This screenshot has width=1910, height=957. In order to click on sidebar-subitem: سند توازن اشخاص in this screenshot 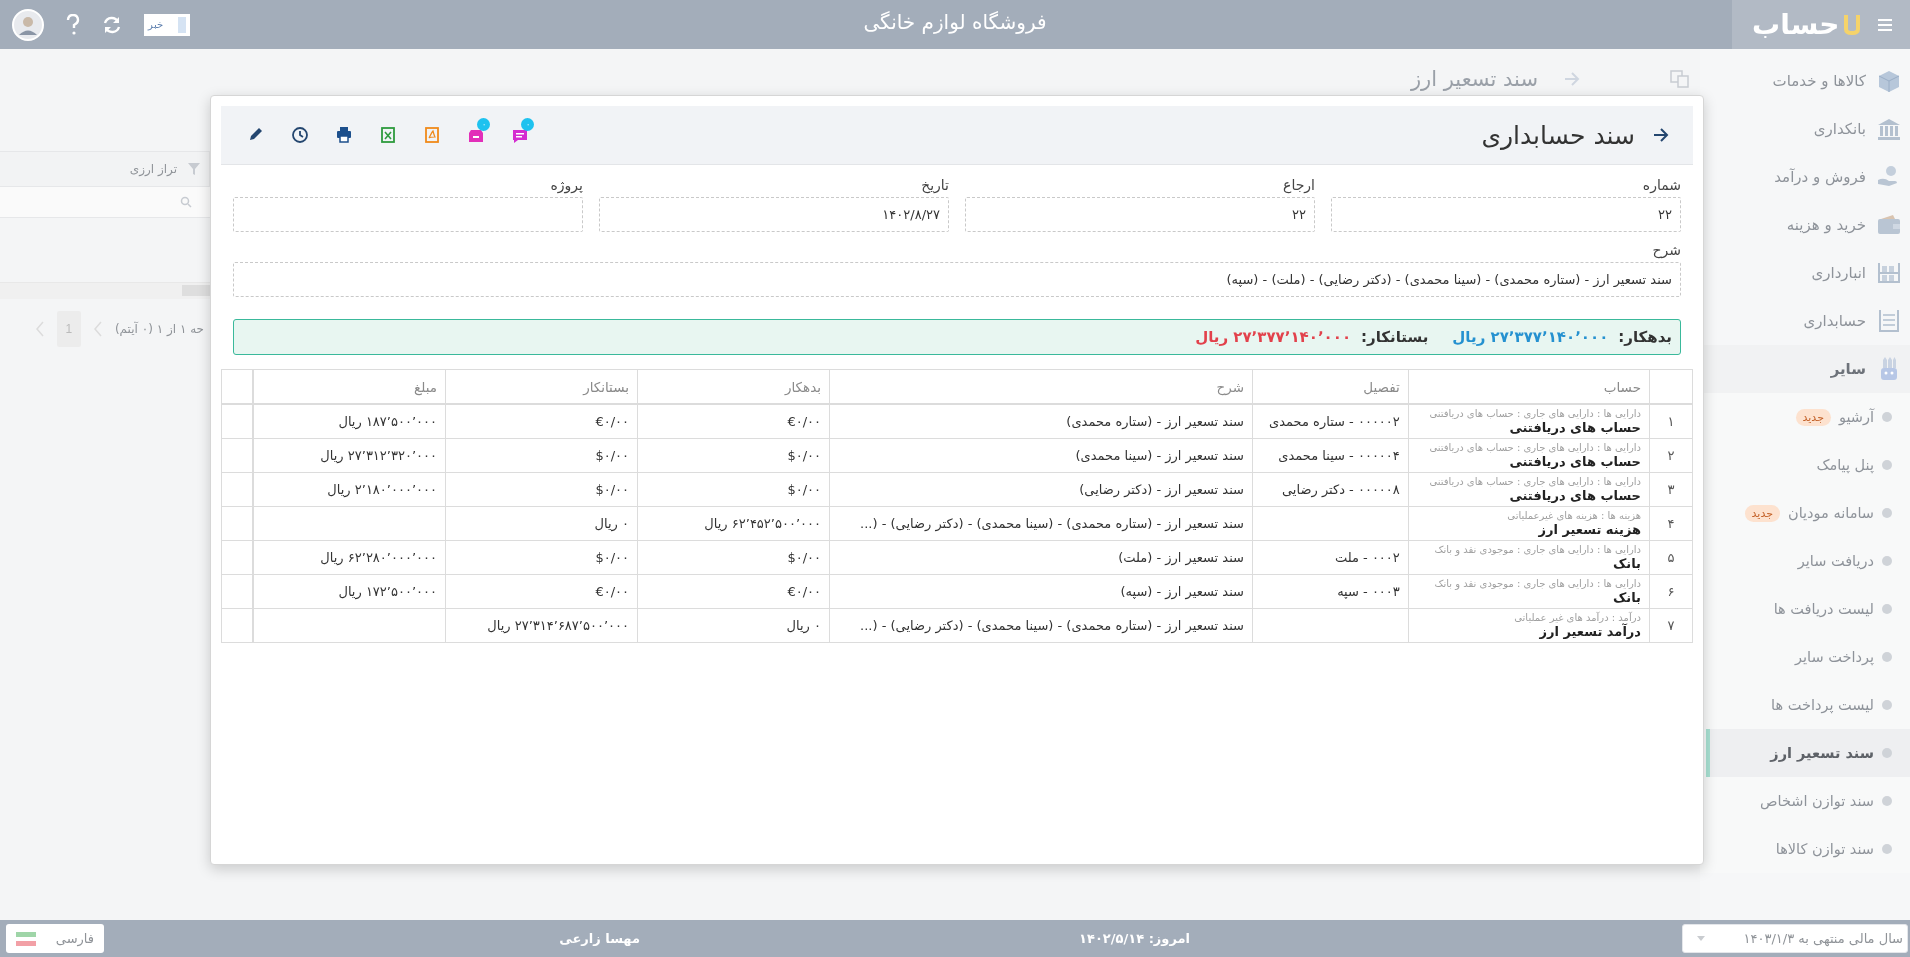, I will do `click(1808, 801)`.